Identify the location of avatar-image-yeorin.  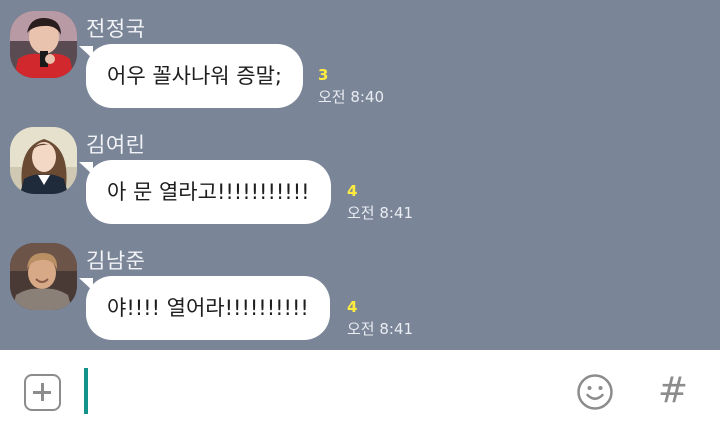
(43, 160).